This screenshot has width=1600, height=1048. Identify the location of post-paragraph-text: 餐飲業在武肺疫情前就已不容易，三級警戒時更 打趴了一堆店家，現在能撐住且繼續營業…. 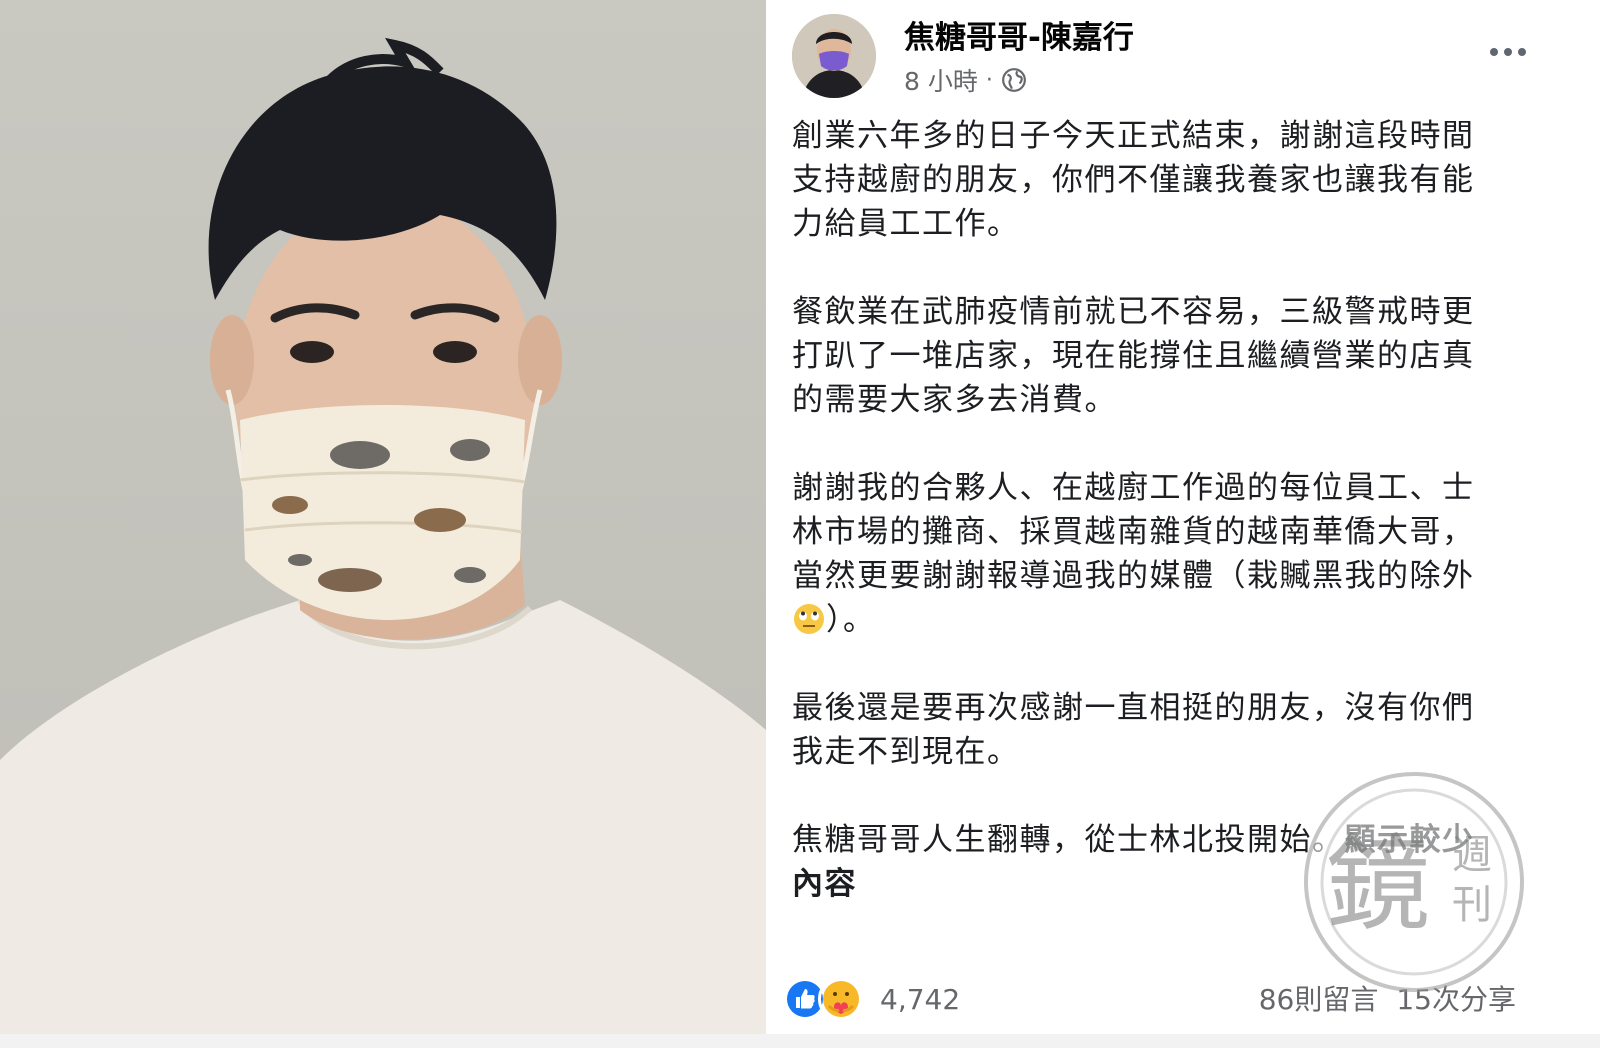
(1133, 356).